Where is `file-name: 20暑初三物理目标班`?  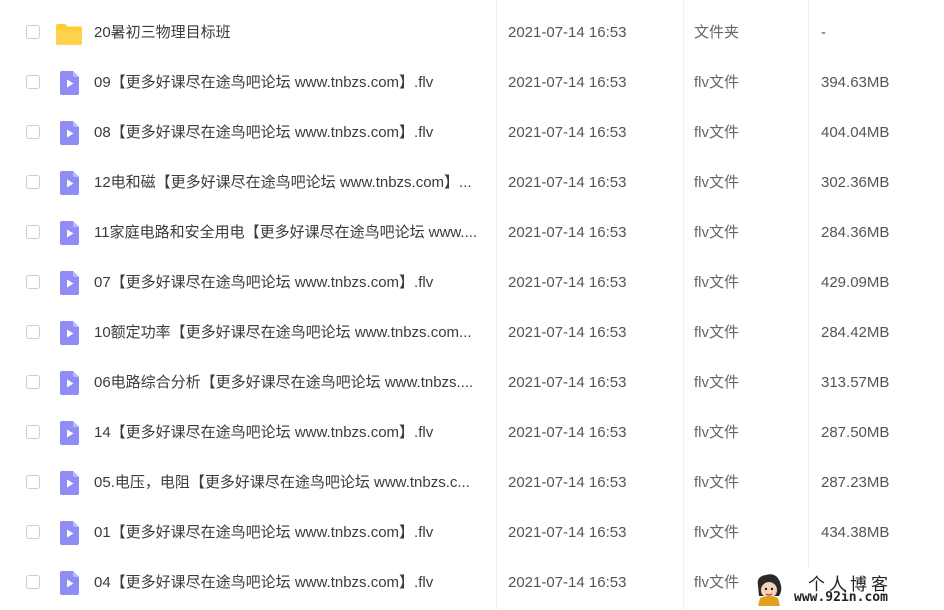 file-name: 20暑初三物理目标班 is located at coordinates (291, 33).